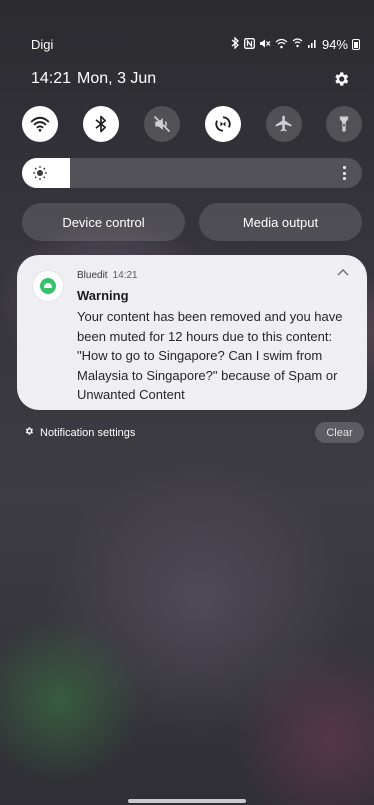 The width and height of the screenshot is (374, 805). I want to click on media-output-label: Media output, so click(280, 222).